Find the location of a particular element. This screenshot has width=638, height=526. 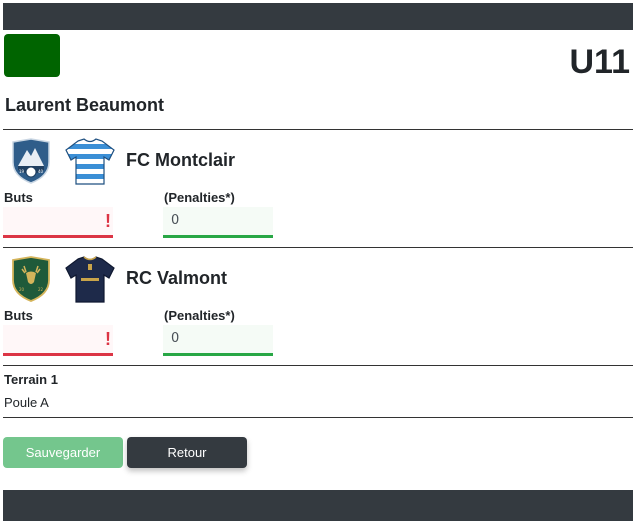

stag-shield-crest-icon: 20 22 is located at coordinates (31, 279).